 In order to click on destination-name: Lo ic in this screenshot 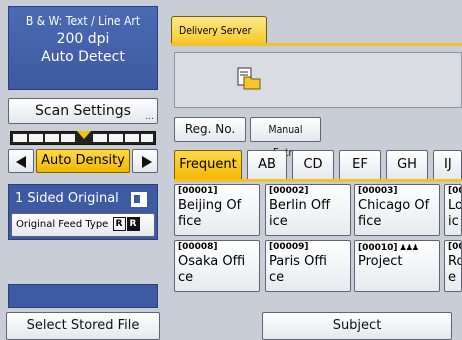, I will do `click(455, 213)`.